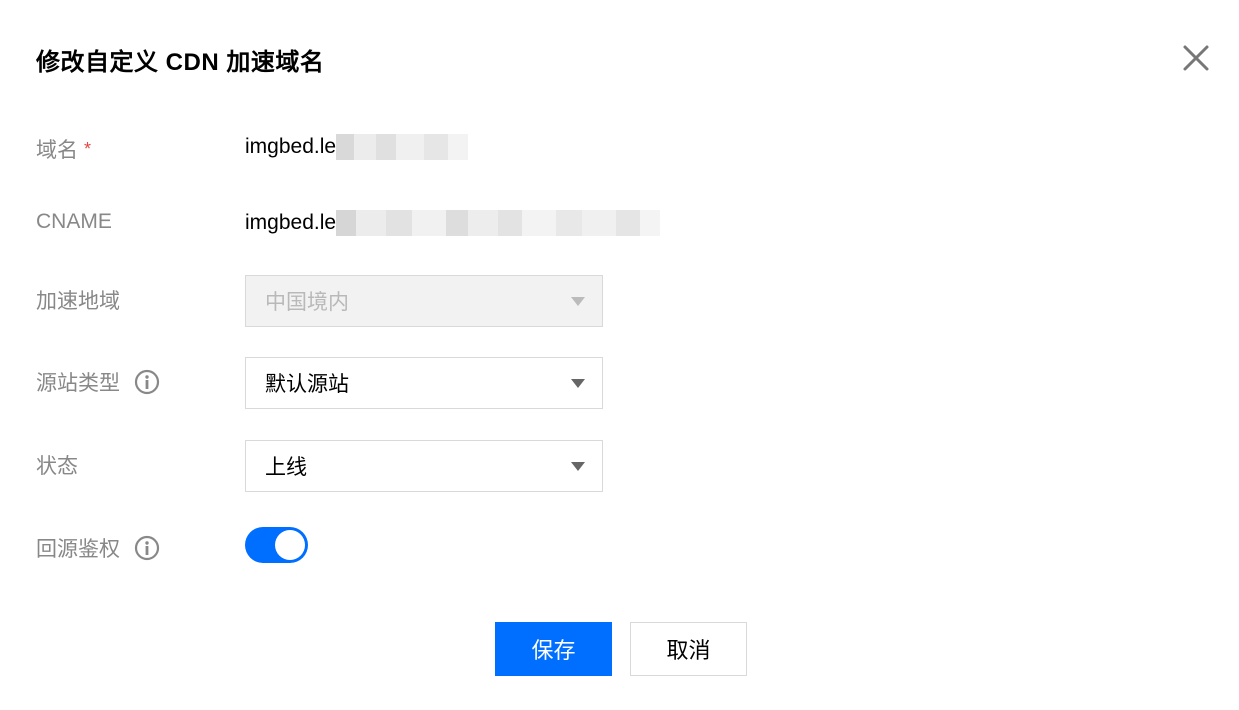 The height and width of the screenshot is (710, 1239). Describe the element at coordinates (180, 62) in the screenshot. I see `dialog-title: 修改自定义 CDN 加速域名` at that location.